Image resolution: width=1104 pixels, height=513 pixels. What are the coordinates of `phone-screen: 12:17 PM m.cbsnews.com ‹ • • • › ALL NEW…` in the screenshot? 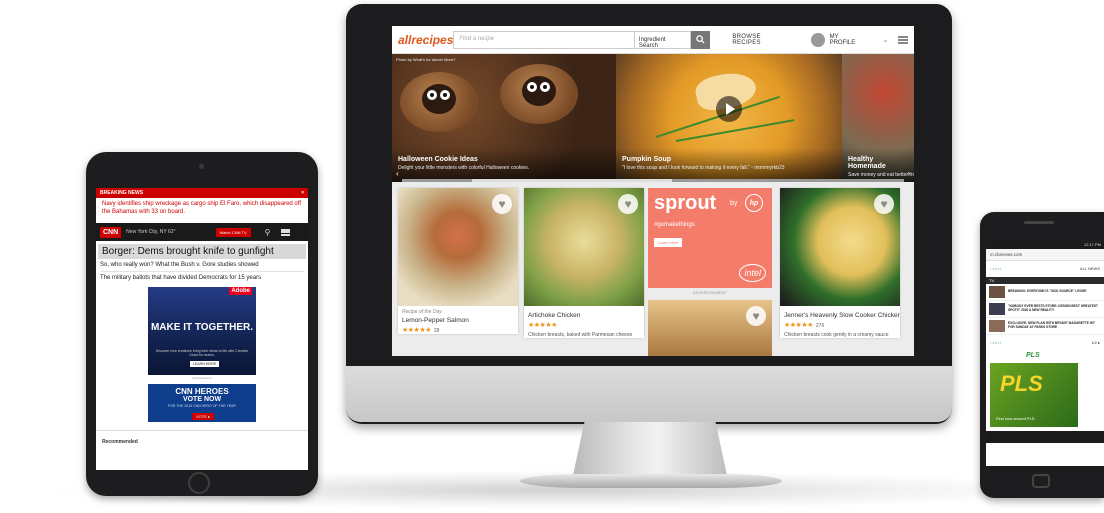 It's located at (1045, 354).